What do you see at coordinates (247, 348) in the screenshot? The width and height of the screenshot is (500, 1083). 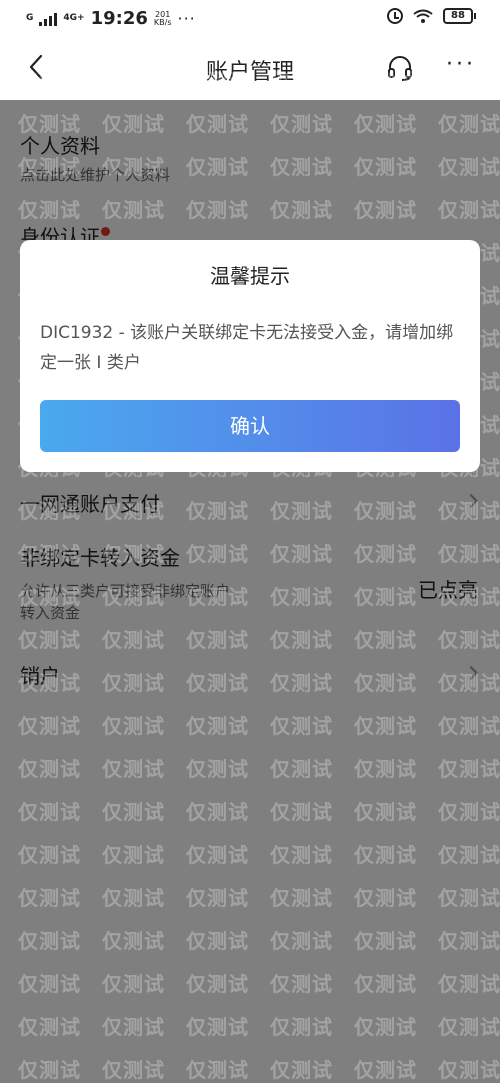 I see `dialog-message: DIC1932 - 该账户关联绑定卡无法接受入金，请增加绑定一张 I 类户` at bounding box center [247, 348].